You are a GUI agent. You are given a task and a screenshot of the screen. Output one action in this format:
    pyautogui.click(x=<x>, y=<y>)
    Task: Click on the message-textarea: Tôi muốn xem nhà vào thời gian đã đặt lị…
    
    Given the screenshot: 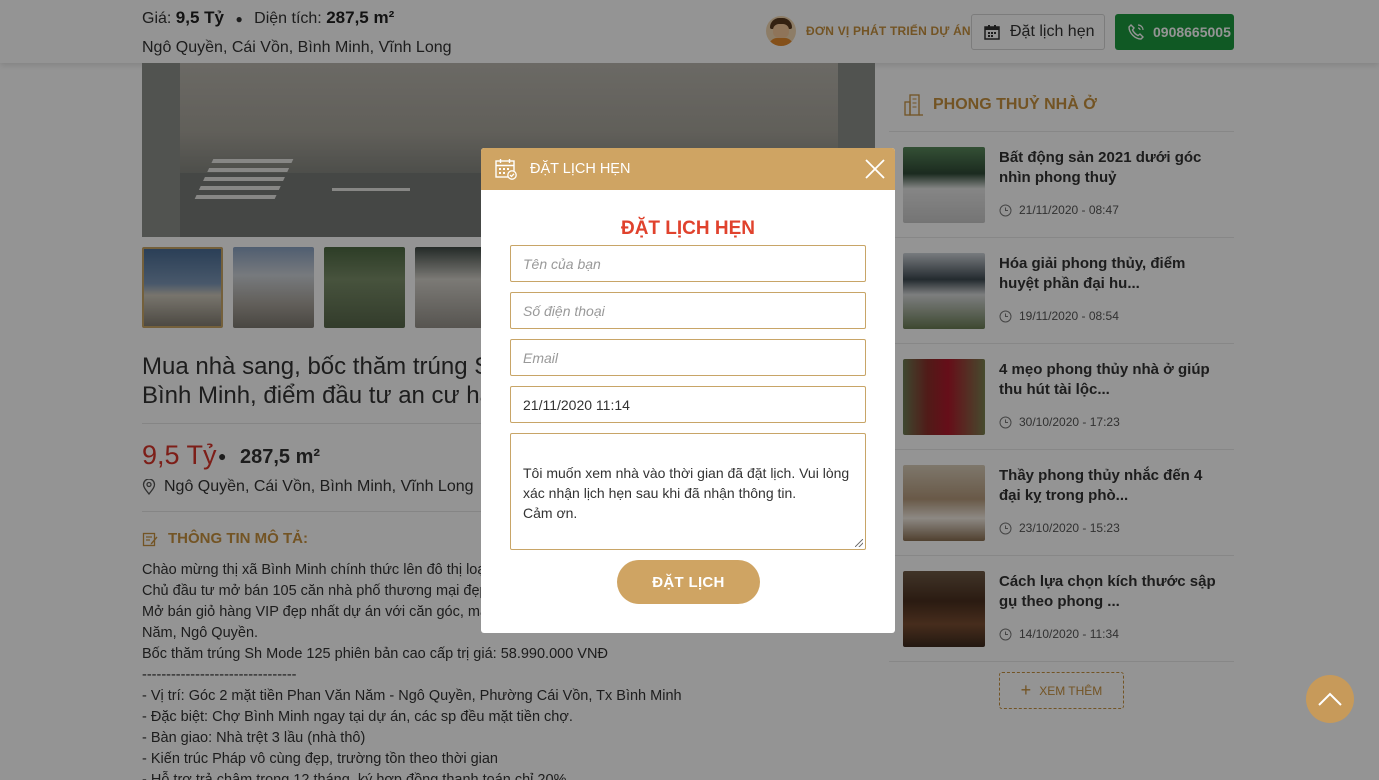 What is the action you would take?
    pyautogui.click(x=688, y=491)
    